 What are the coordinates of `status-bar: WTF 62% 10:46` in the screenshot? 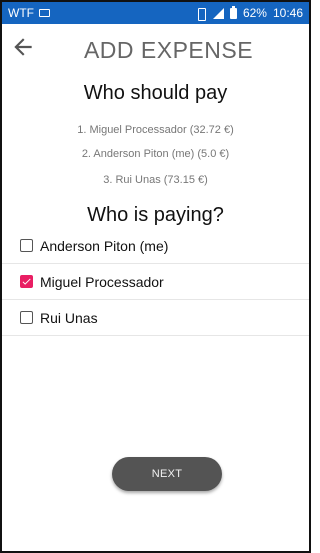 It's located at (155, 13).